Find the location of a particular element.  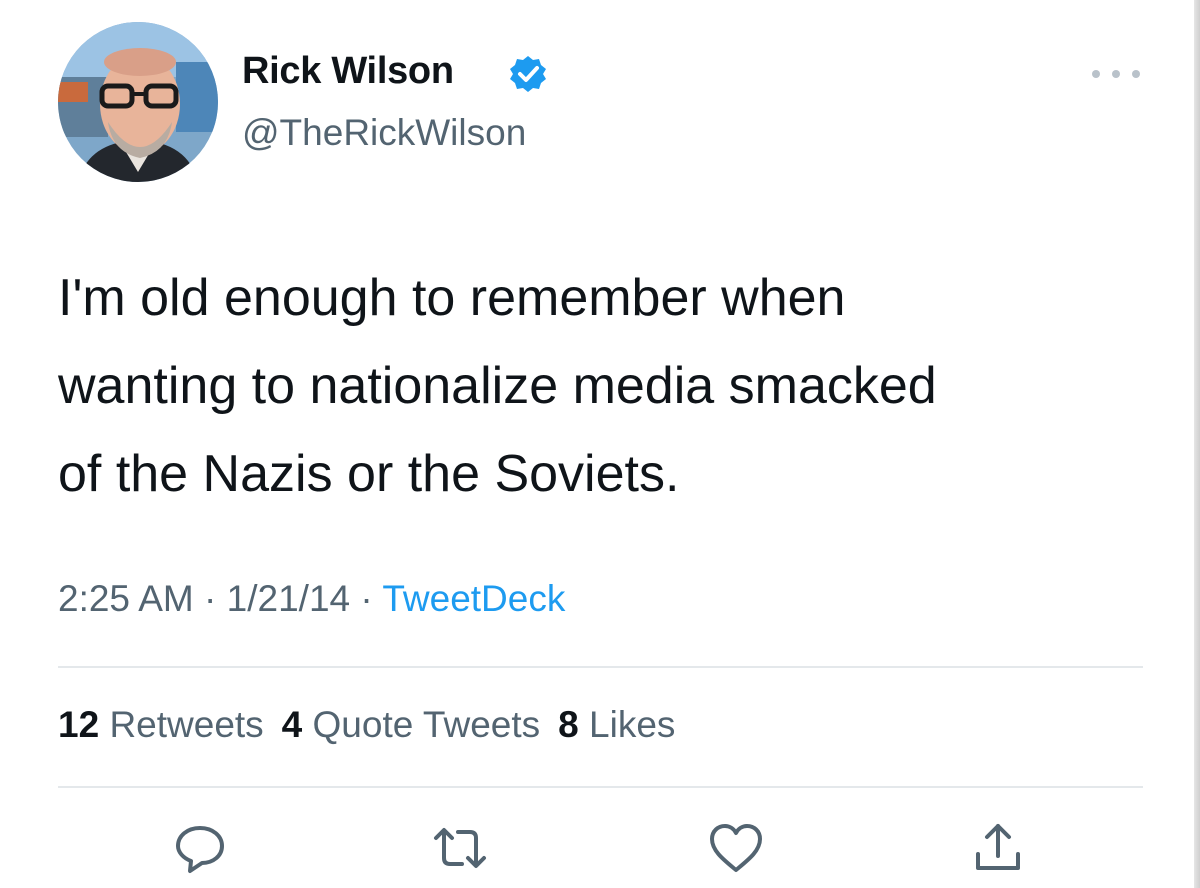

likes-stat: 8 Likes is located at coordinates (616, 724).